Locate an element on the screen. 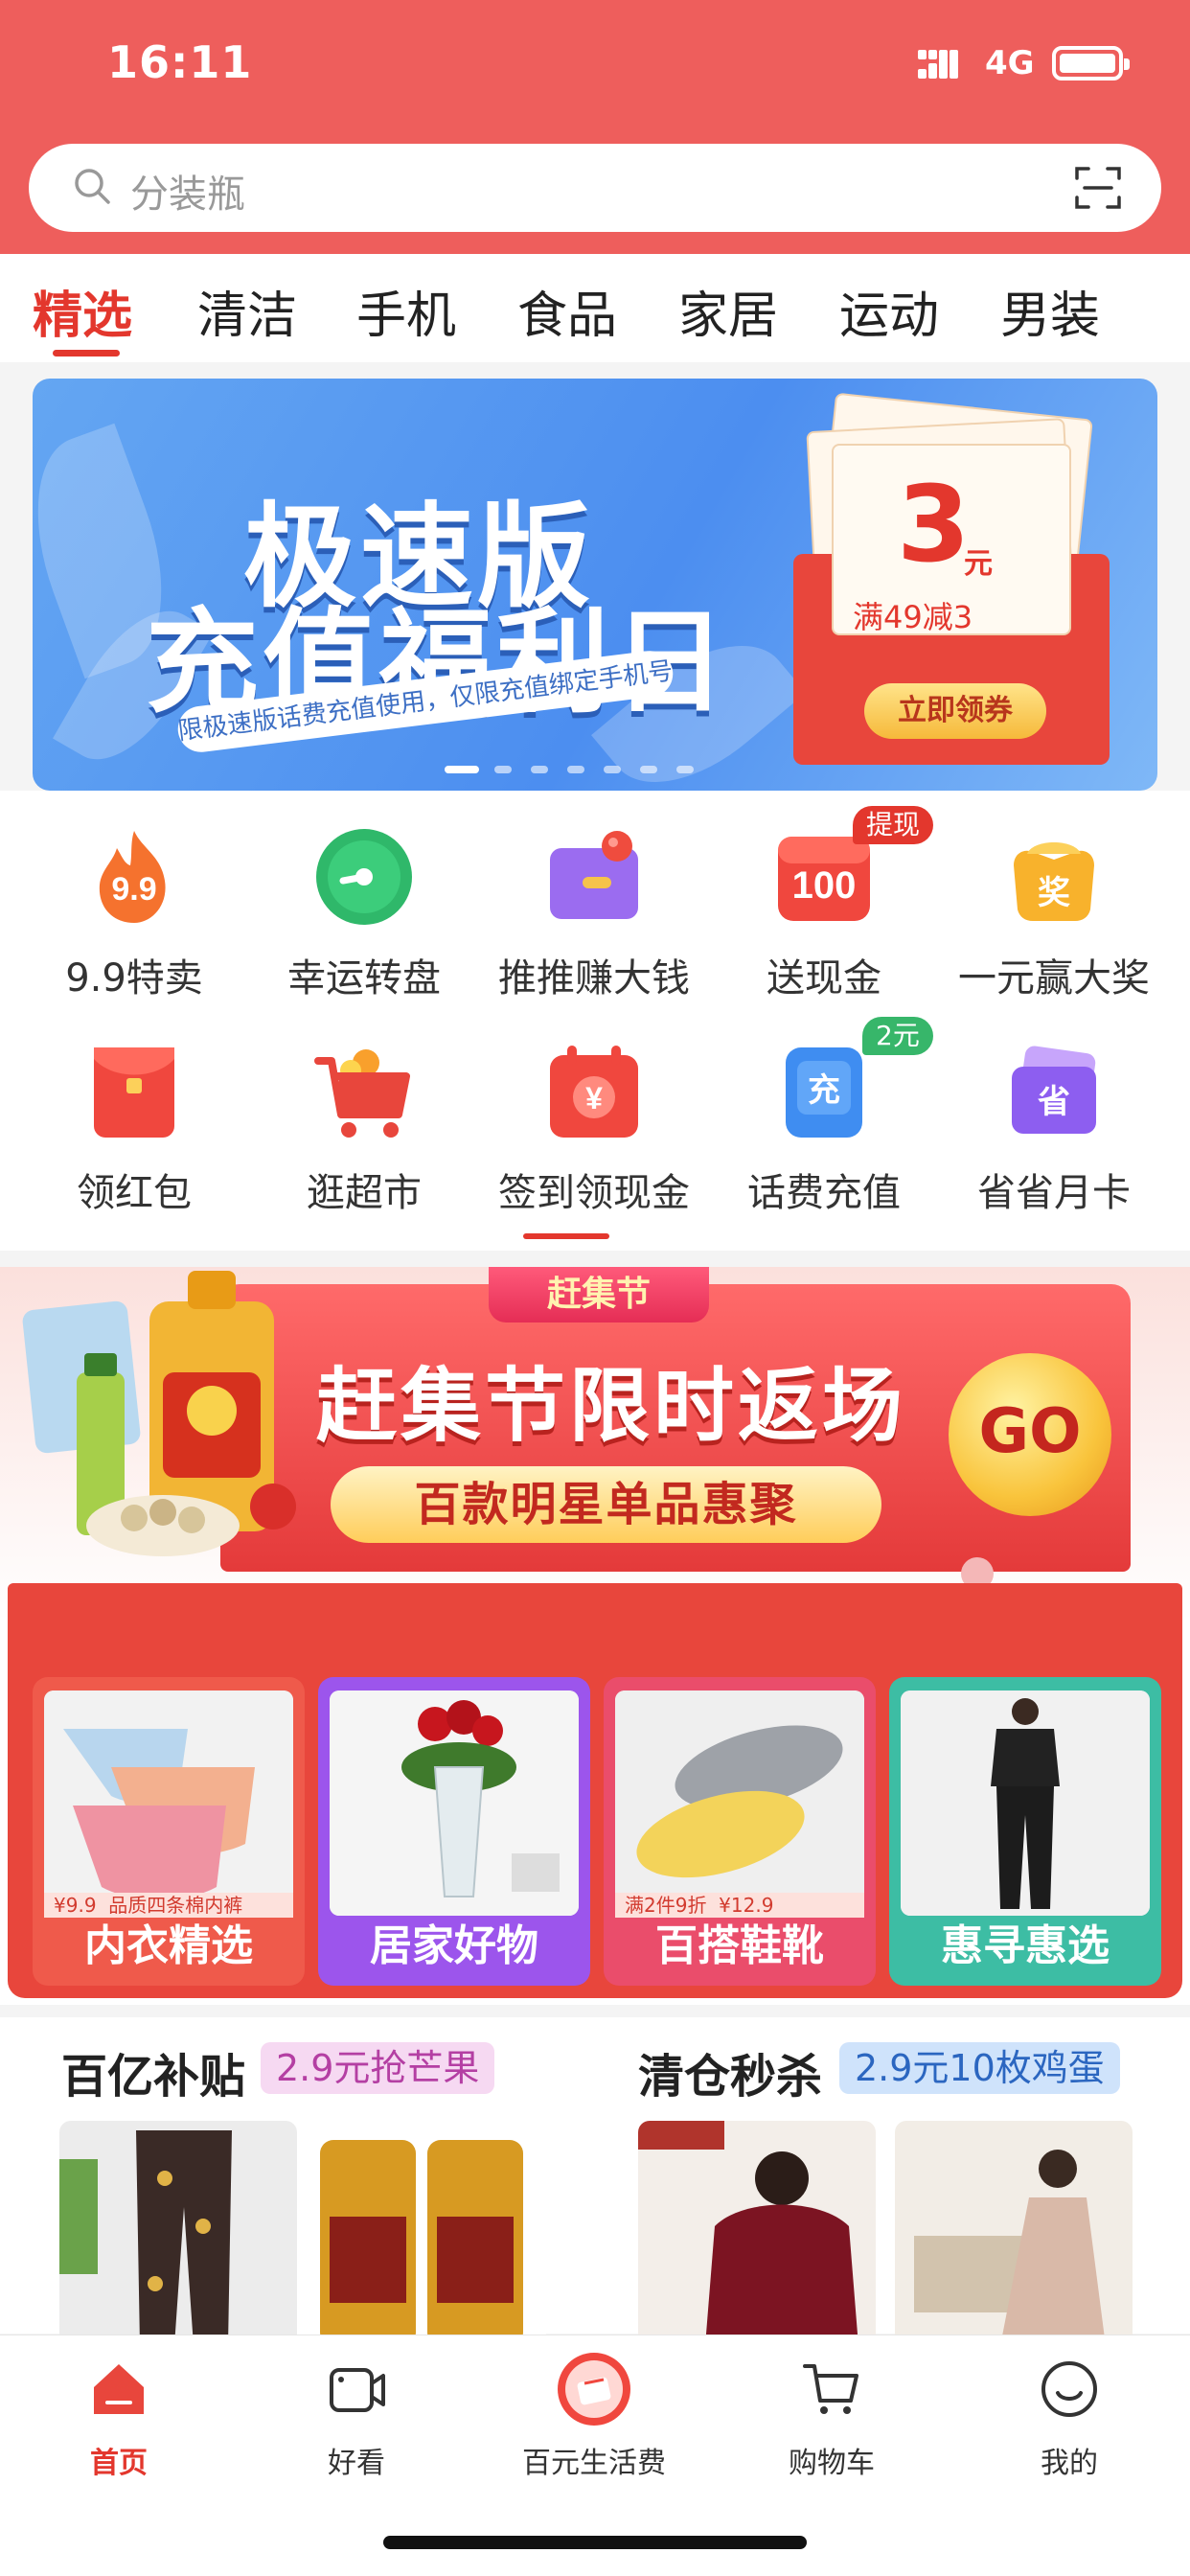 The height and width of the screenshot is (2576, 1190). card-icon: 省 is located at coordinates (1054, 1090).